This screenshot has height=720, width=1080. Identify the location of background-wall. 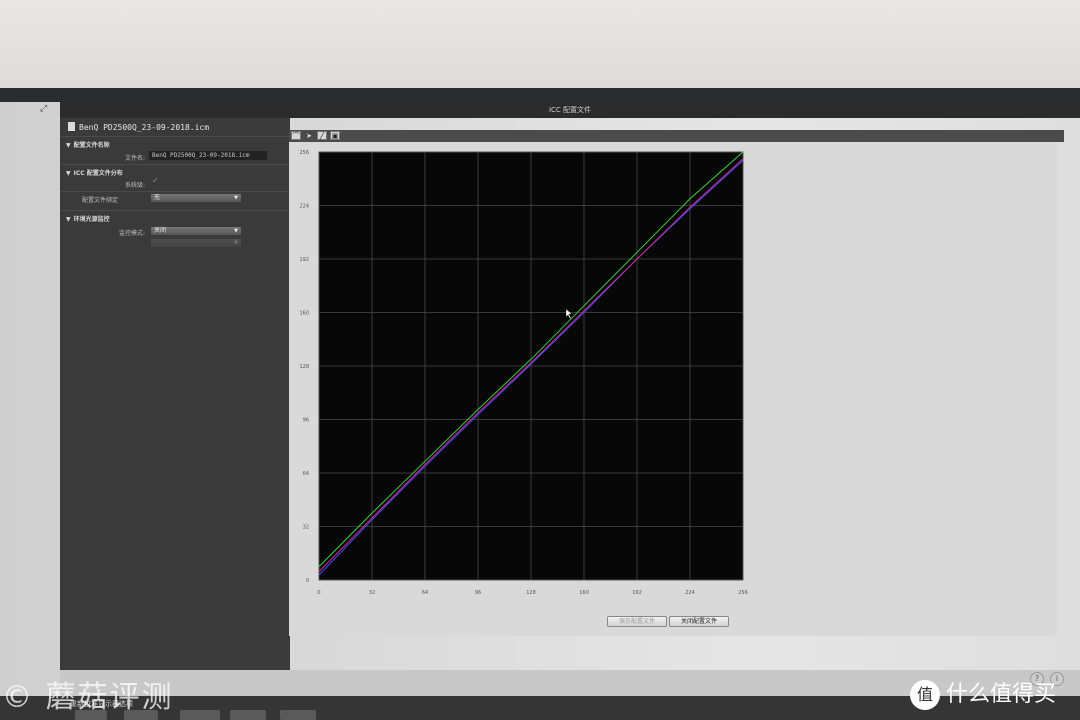
(540, 46).